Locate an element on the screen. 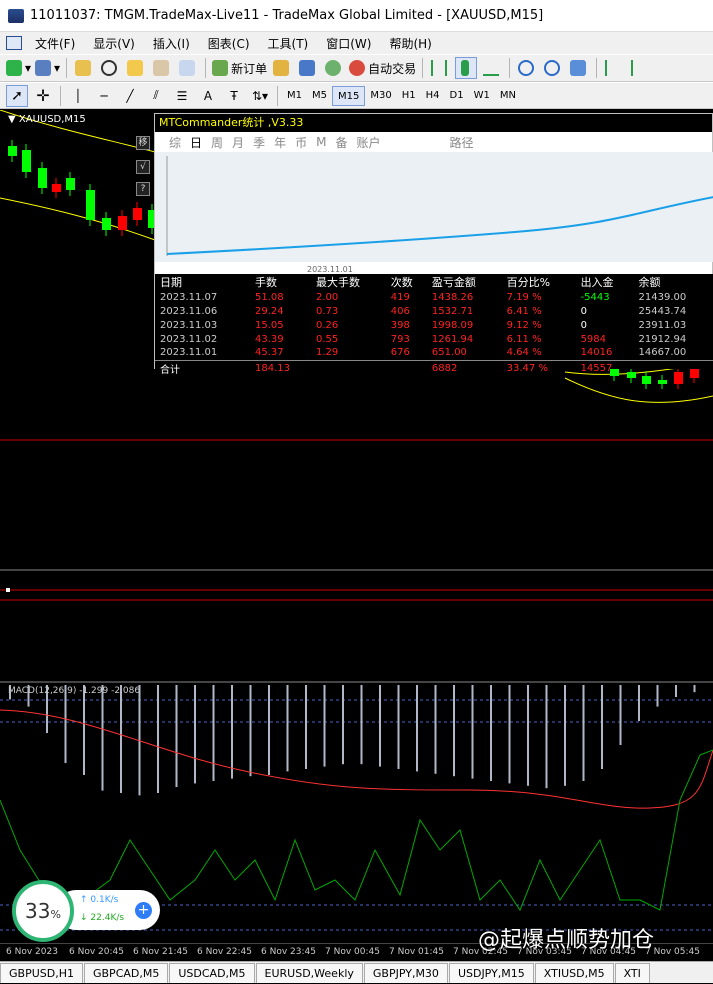  timeframe-d1: D1 is located at coordinates (457, 96).